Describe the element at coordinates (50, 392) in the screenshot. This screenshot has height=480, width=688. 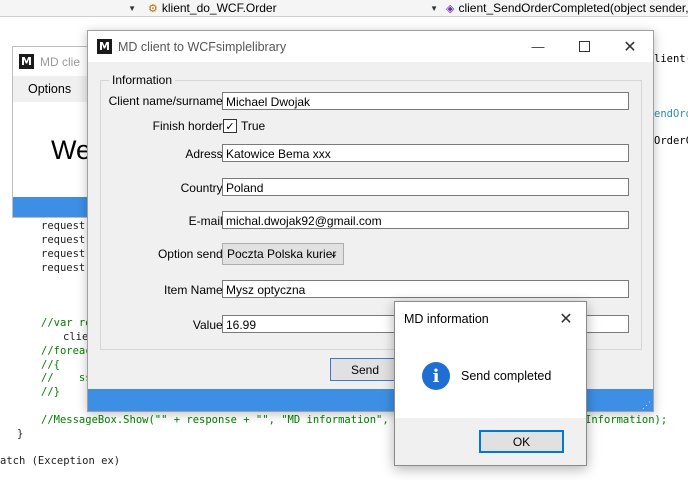
I see `code-line: //}` at that location.